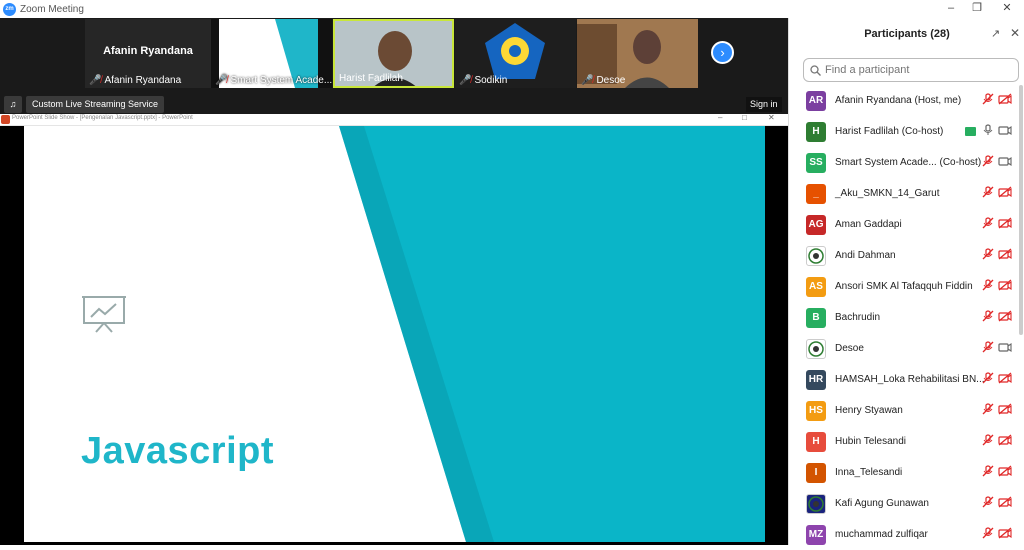  Describe the element at coordinates (970, 131) in the screenshot. I see `screen-share-icon` at that location.